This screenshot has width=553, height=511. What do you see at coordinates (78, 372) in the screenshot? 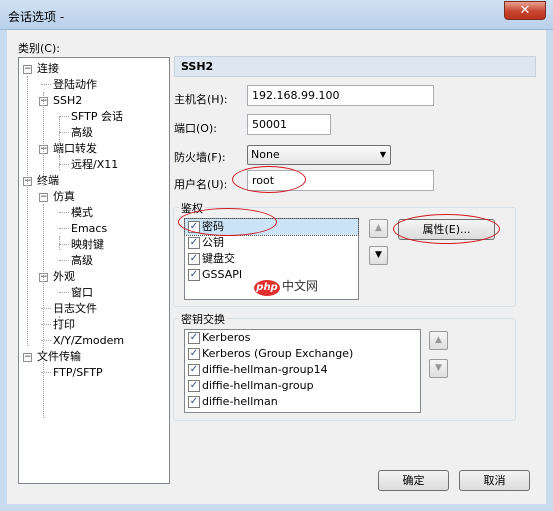
I see `tree-item-label: FTP/SFTP` at bounding box center [78, 372].